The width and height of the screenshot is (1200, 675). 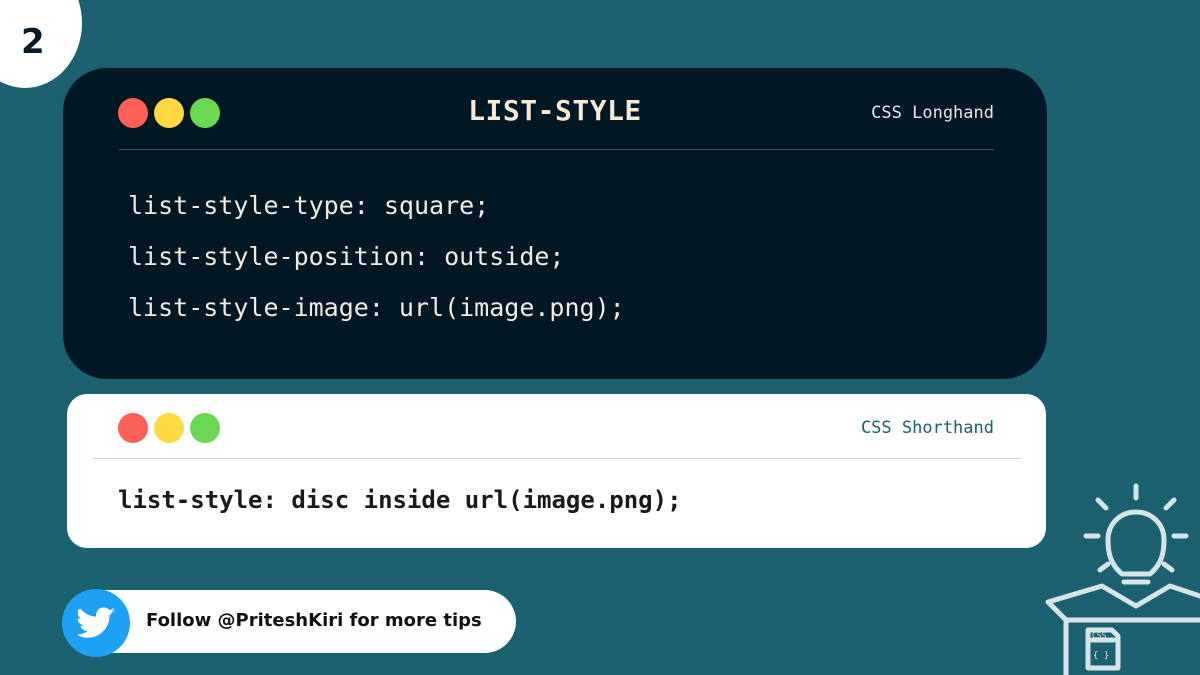 I want to click on follow-banner: Follow @PriteshKiri for more tips, so click(x=293, y=621).